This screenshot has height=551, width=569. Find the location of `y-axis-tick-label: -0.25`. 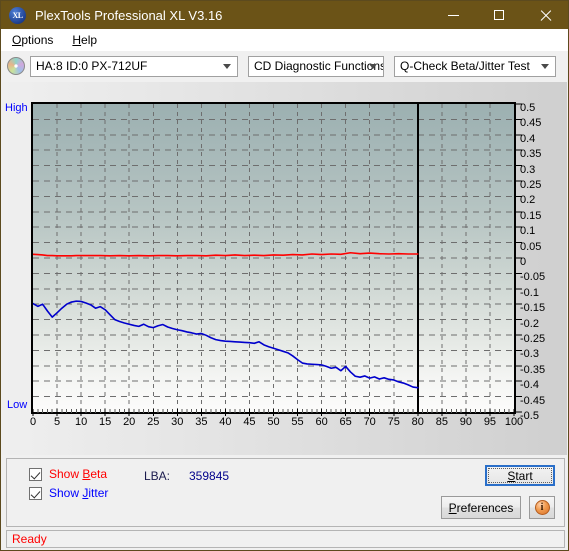

y-axis-tick-label: -0.25 is located at coordinates (533, 339).